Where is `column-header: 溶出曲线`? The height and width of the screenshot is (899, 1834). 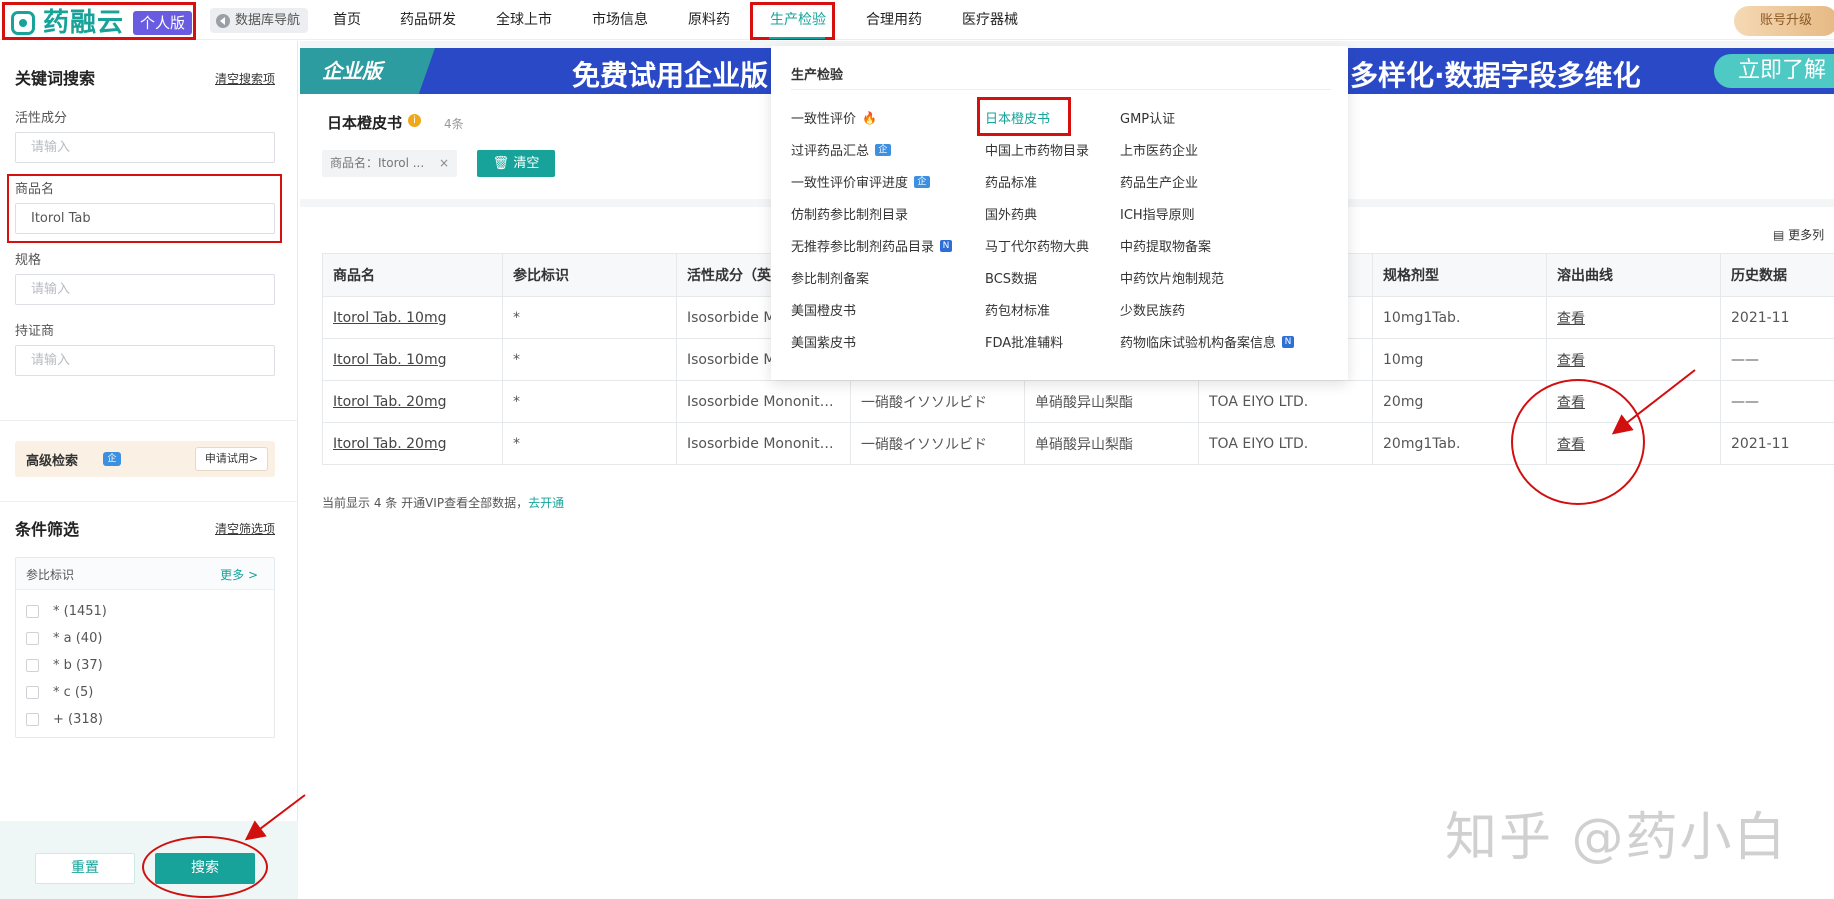
column-header: 溶出曲线 is located at coordinates (1633, 275).